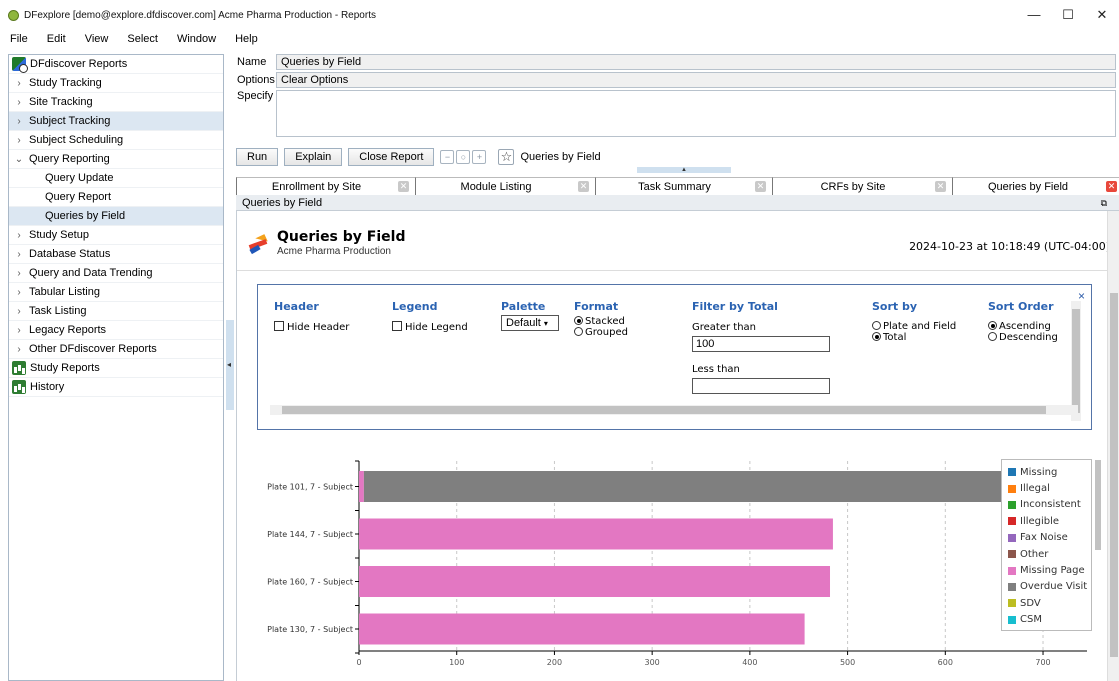 The height and width of the screenshot is (681, 1119). Describe the element at coordinates (116, 197) in the screenshot. I see `tree-item-query-report: Query Report` at that location.